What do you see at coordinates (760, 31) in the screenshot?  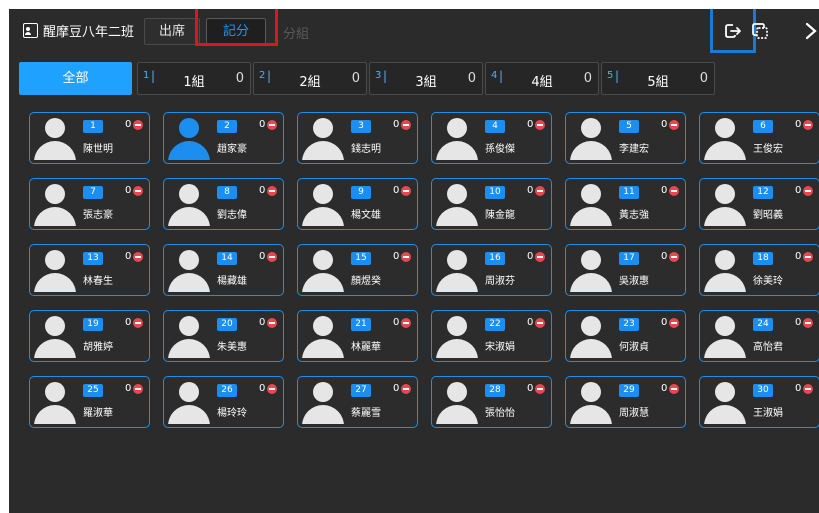 I see `screenshot-icon` at bounding box center [760, 31].